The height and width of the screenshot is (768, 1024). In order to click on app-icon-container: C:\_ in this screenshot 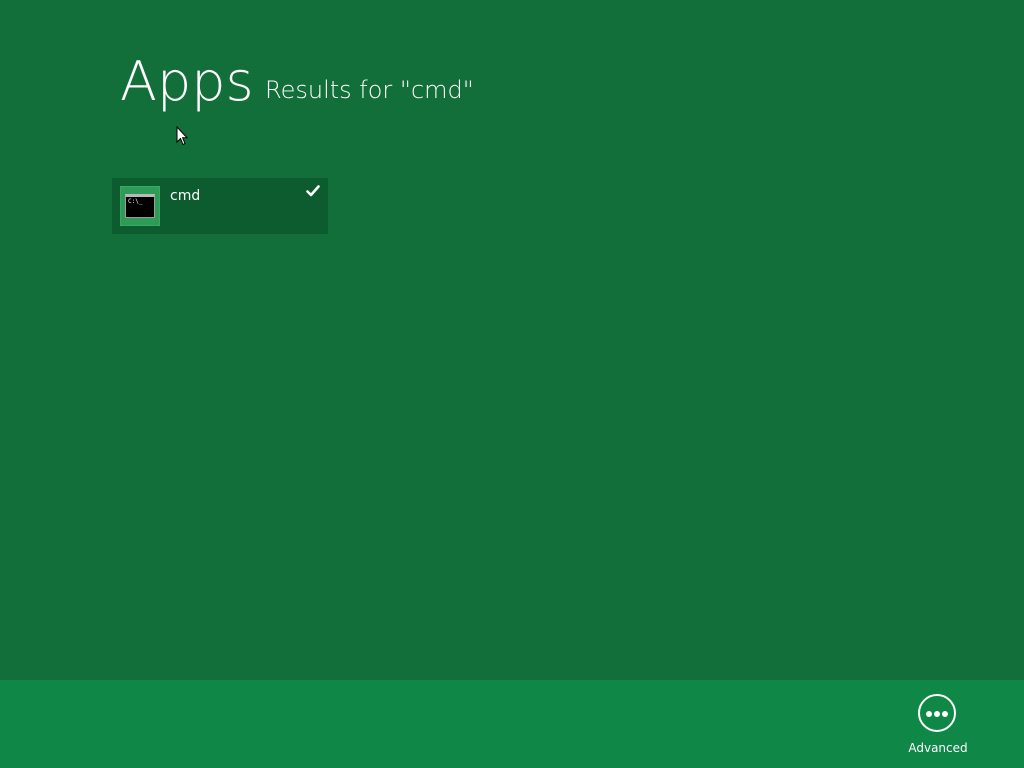, I will do `click(140, 206)`.